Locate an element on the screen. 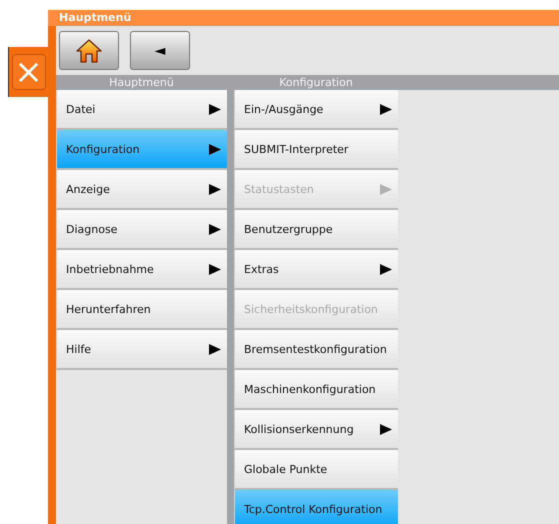  column-header: Konfiguration is located at coordinates (316, 82).